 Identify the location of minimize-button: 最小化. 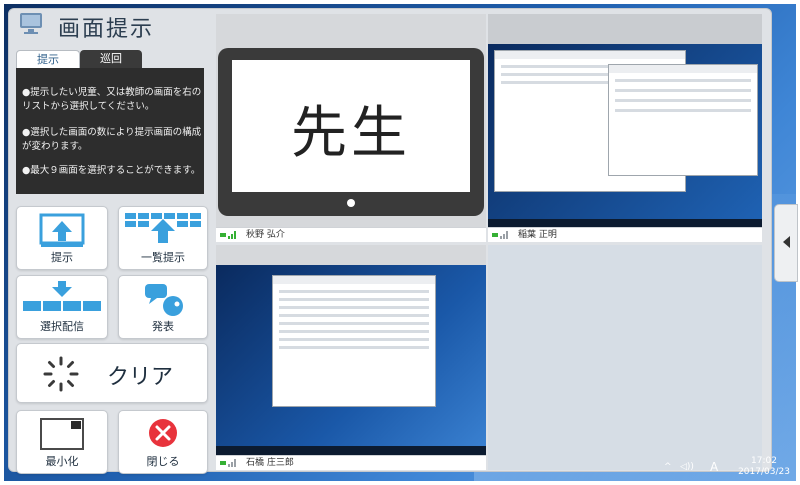
(62, 442).